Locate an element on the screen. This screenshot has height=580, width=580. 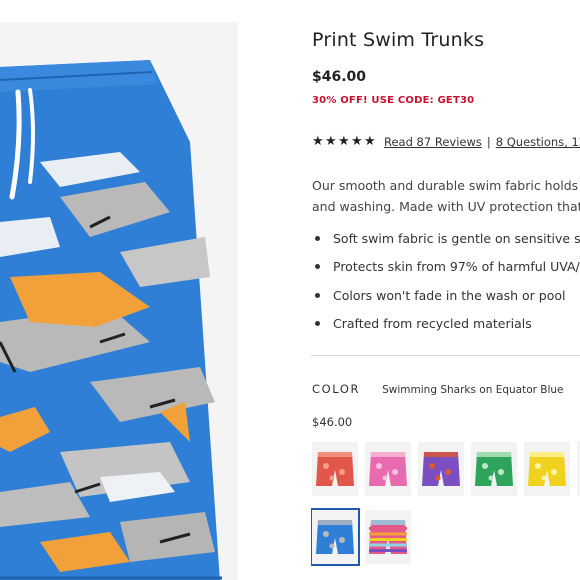
feature-item: Crafted from recycled materials is located at coordinates (446, 324).